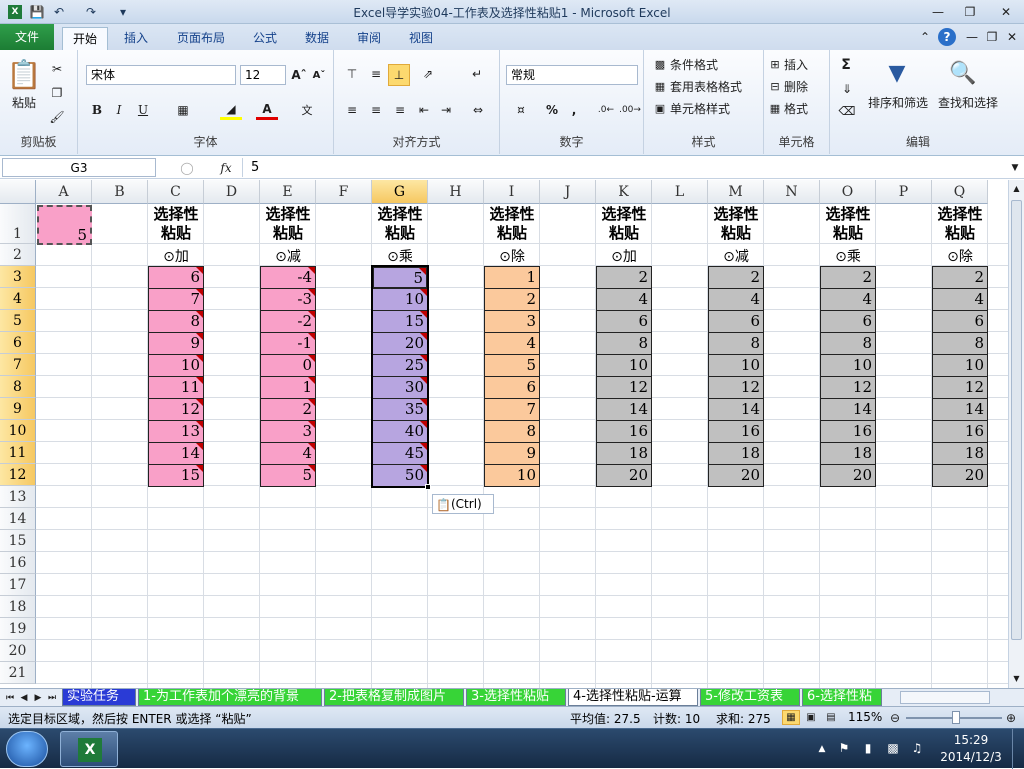  What do you see at coordinates (893, 748) in the screenshot?
I see `network-icon: ▩` at bounding box center [893, 748].